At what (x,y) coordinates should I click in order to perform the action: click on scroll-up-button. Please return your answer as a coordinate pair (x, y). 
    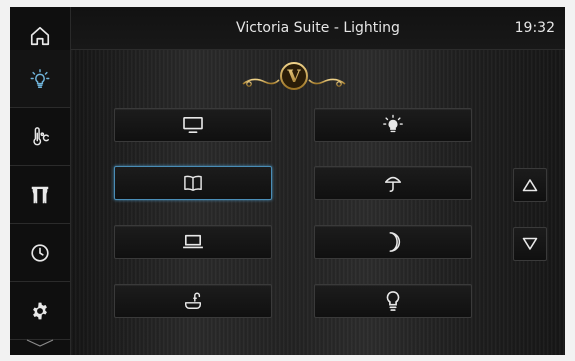
    Looking at the image, I should click on (530, 185).